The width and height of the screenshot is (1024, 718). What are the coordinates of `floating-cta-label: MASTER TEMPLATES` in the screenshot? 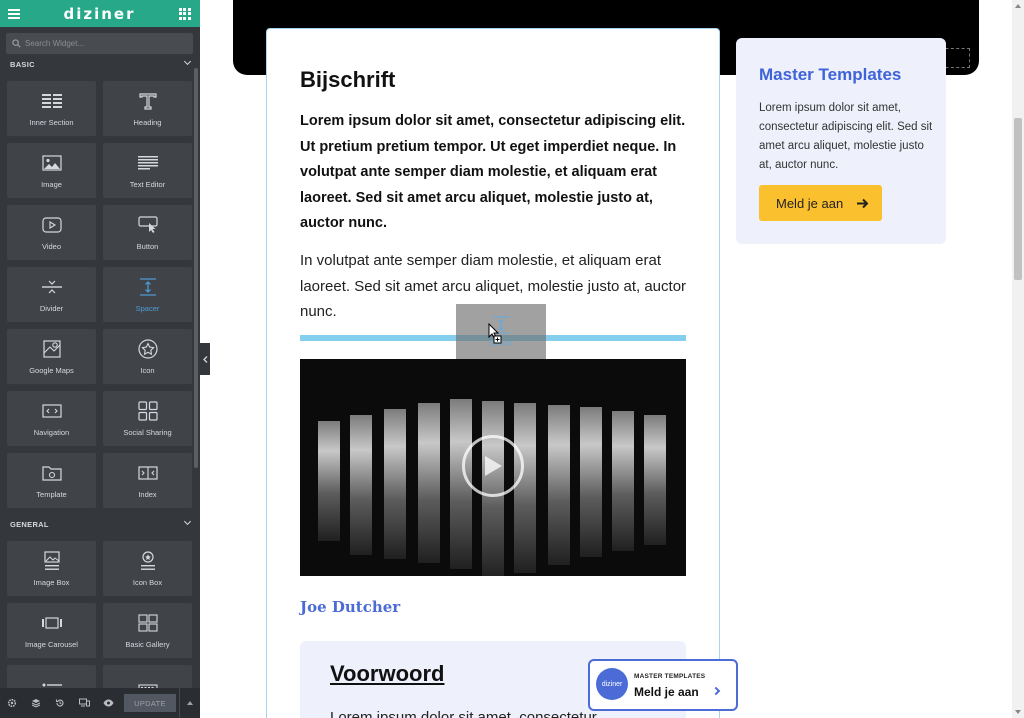 It's located at (670, 676).